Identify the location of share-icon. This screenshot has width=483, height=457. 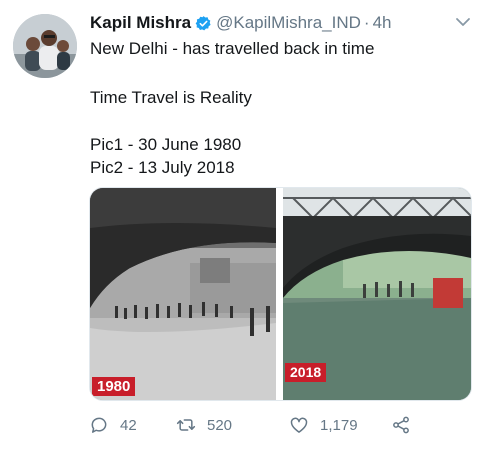
(401, 425).